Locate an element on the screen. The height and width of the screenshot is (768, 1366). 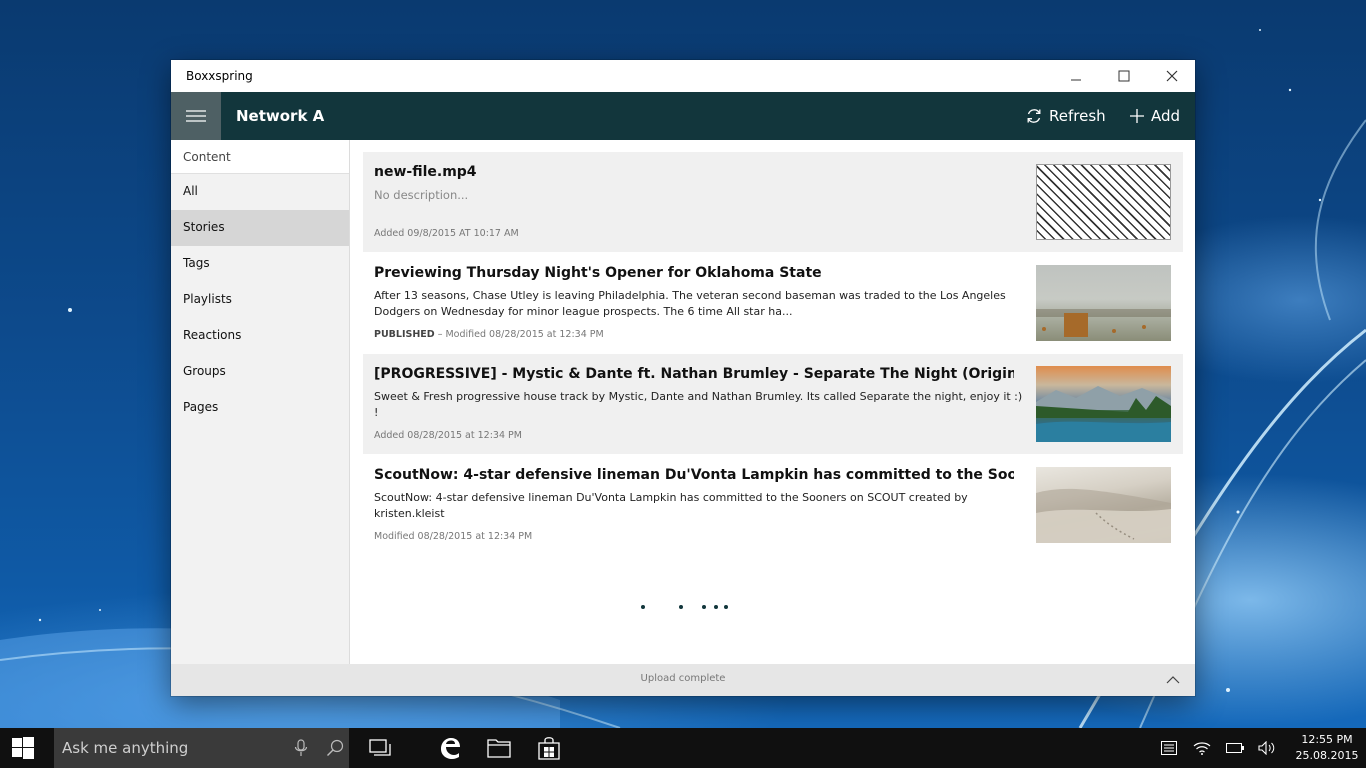
start-button is located at coordinates (23, 748).